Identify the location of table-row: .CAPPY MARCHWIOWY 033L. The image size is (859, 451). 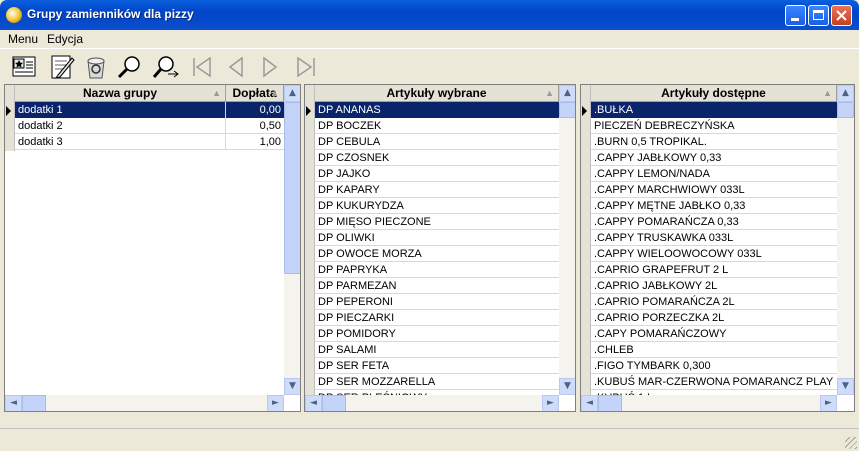
(714, 190).